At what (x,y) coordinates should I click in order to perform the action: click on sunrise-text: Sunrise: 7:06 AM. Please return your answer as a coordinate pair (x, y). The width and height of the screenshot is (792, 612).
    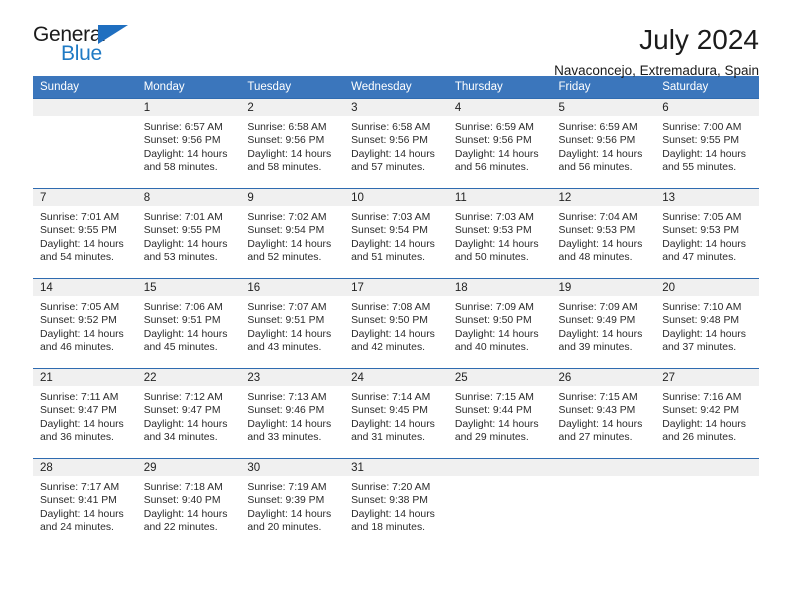
    Looking at the image, I should click on (183, 307).